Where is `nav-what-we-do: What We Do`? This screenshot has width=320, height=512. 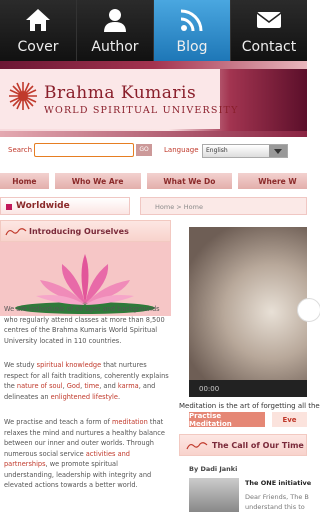
nav-what-we-do: What We Do is located at coordinates (189, 181).